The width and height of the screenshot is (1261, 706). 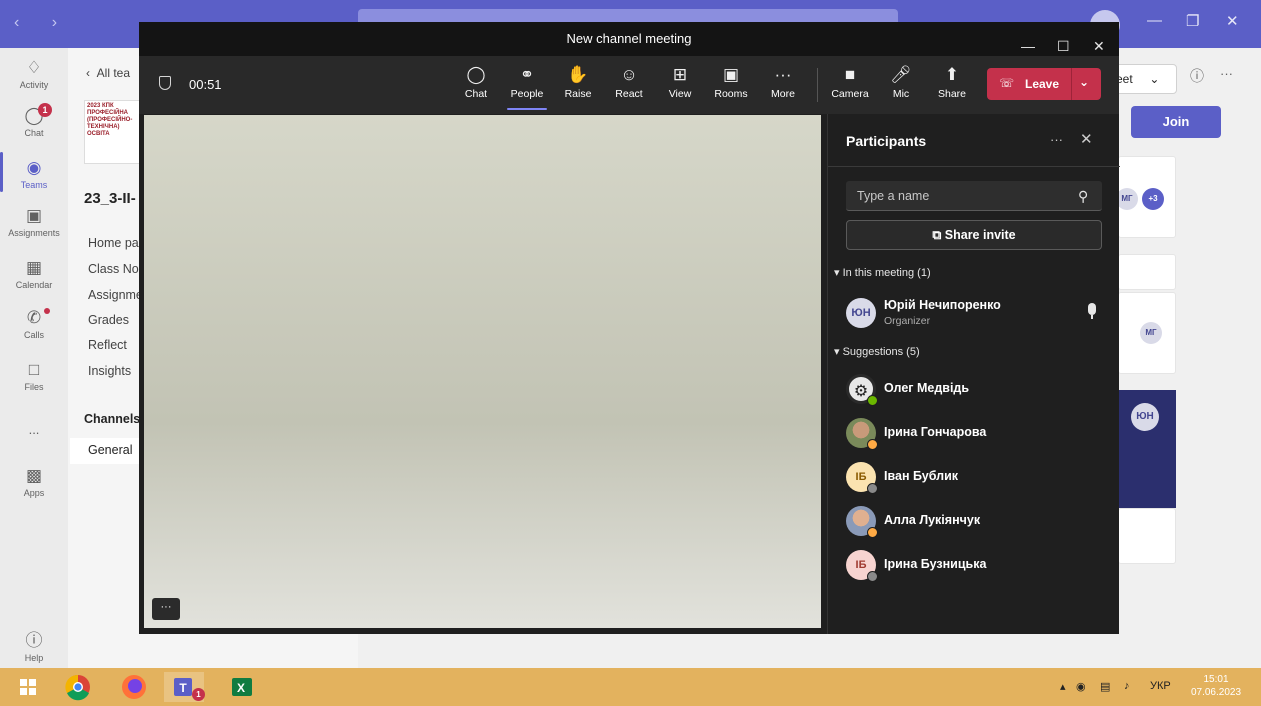 I want to click on camera-label: Camera, so click(x=850, y=94).